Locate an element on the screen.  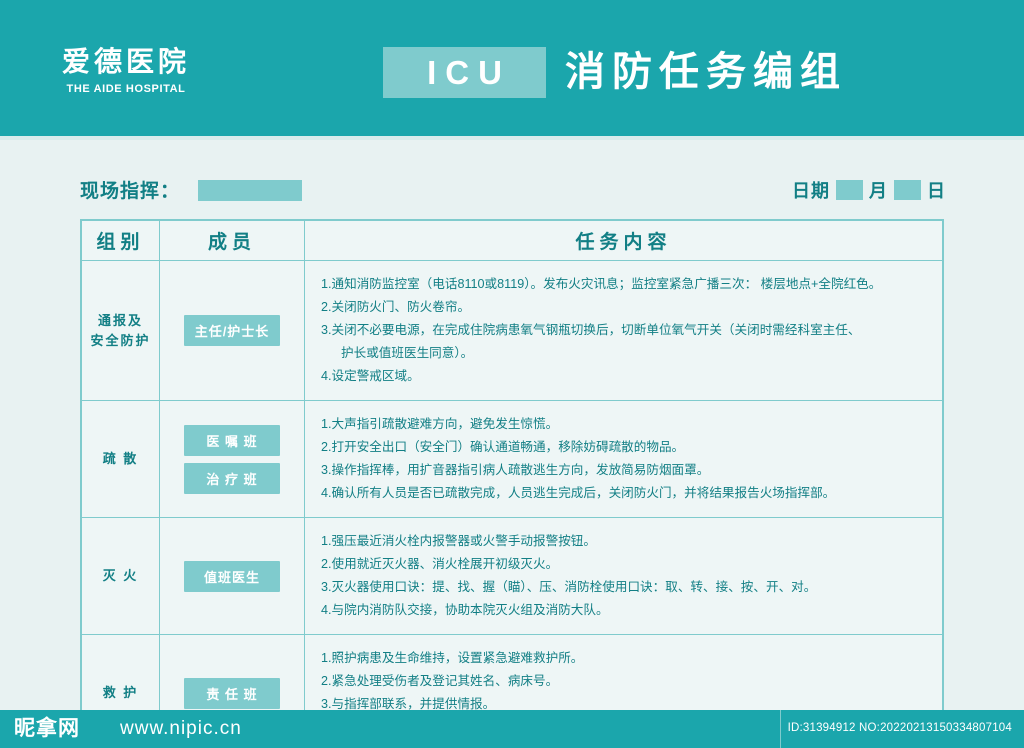
task-line: 1.照护病患及生命维持，设置紧急避难救护所。 is located at coordinates (452, 658).